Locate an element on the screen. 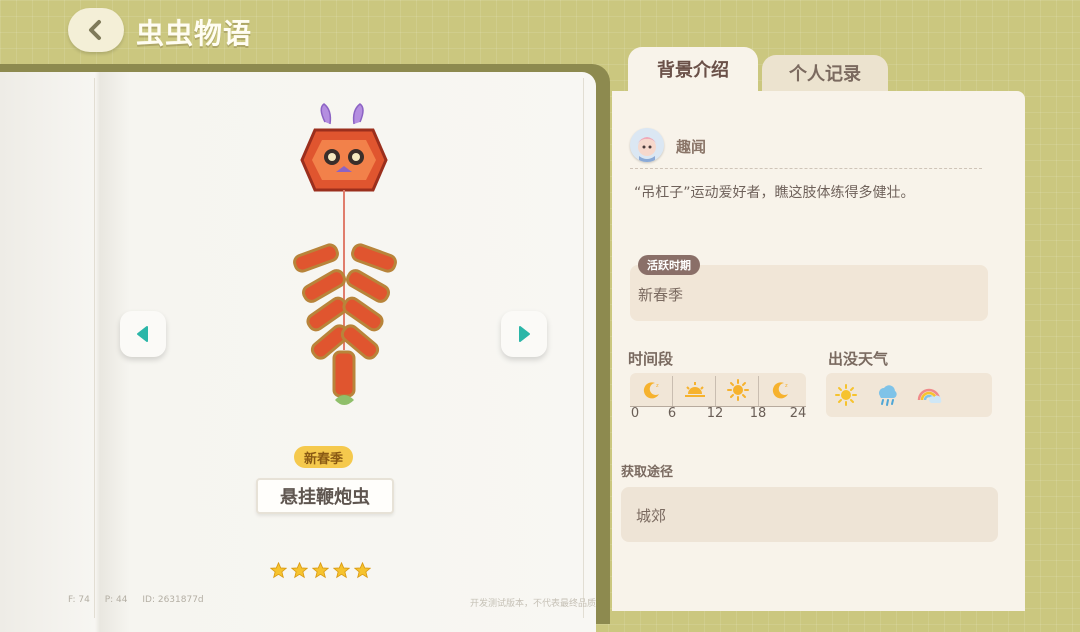 This screenshot has height=632, width=1080. chevron-left-icon is located at coordinates (95, 30).